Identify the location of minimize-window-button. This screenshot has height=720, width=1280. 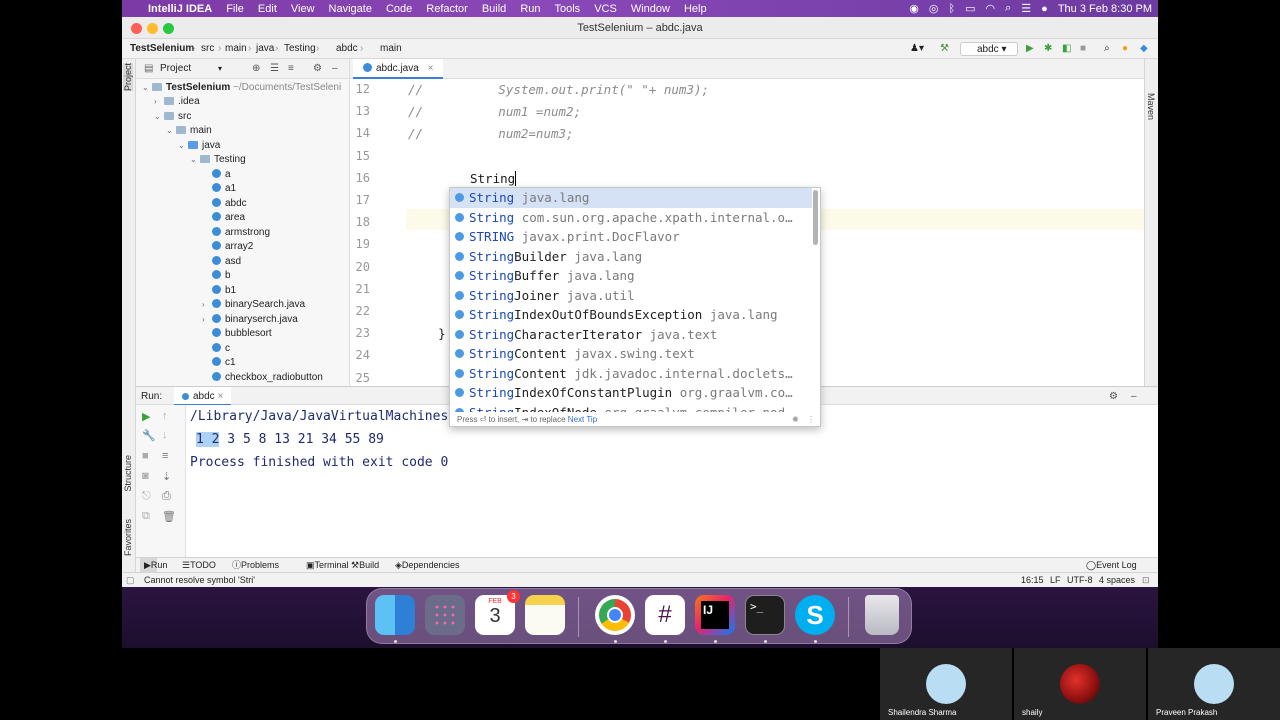
(152, 28).